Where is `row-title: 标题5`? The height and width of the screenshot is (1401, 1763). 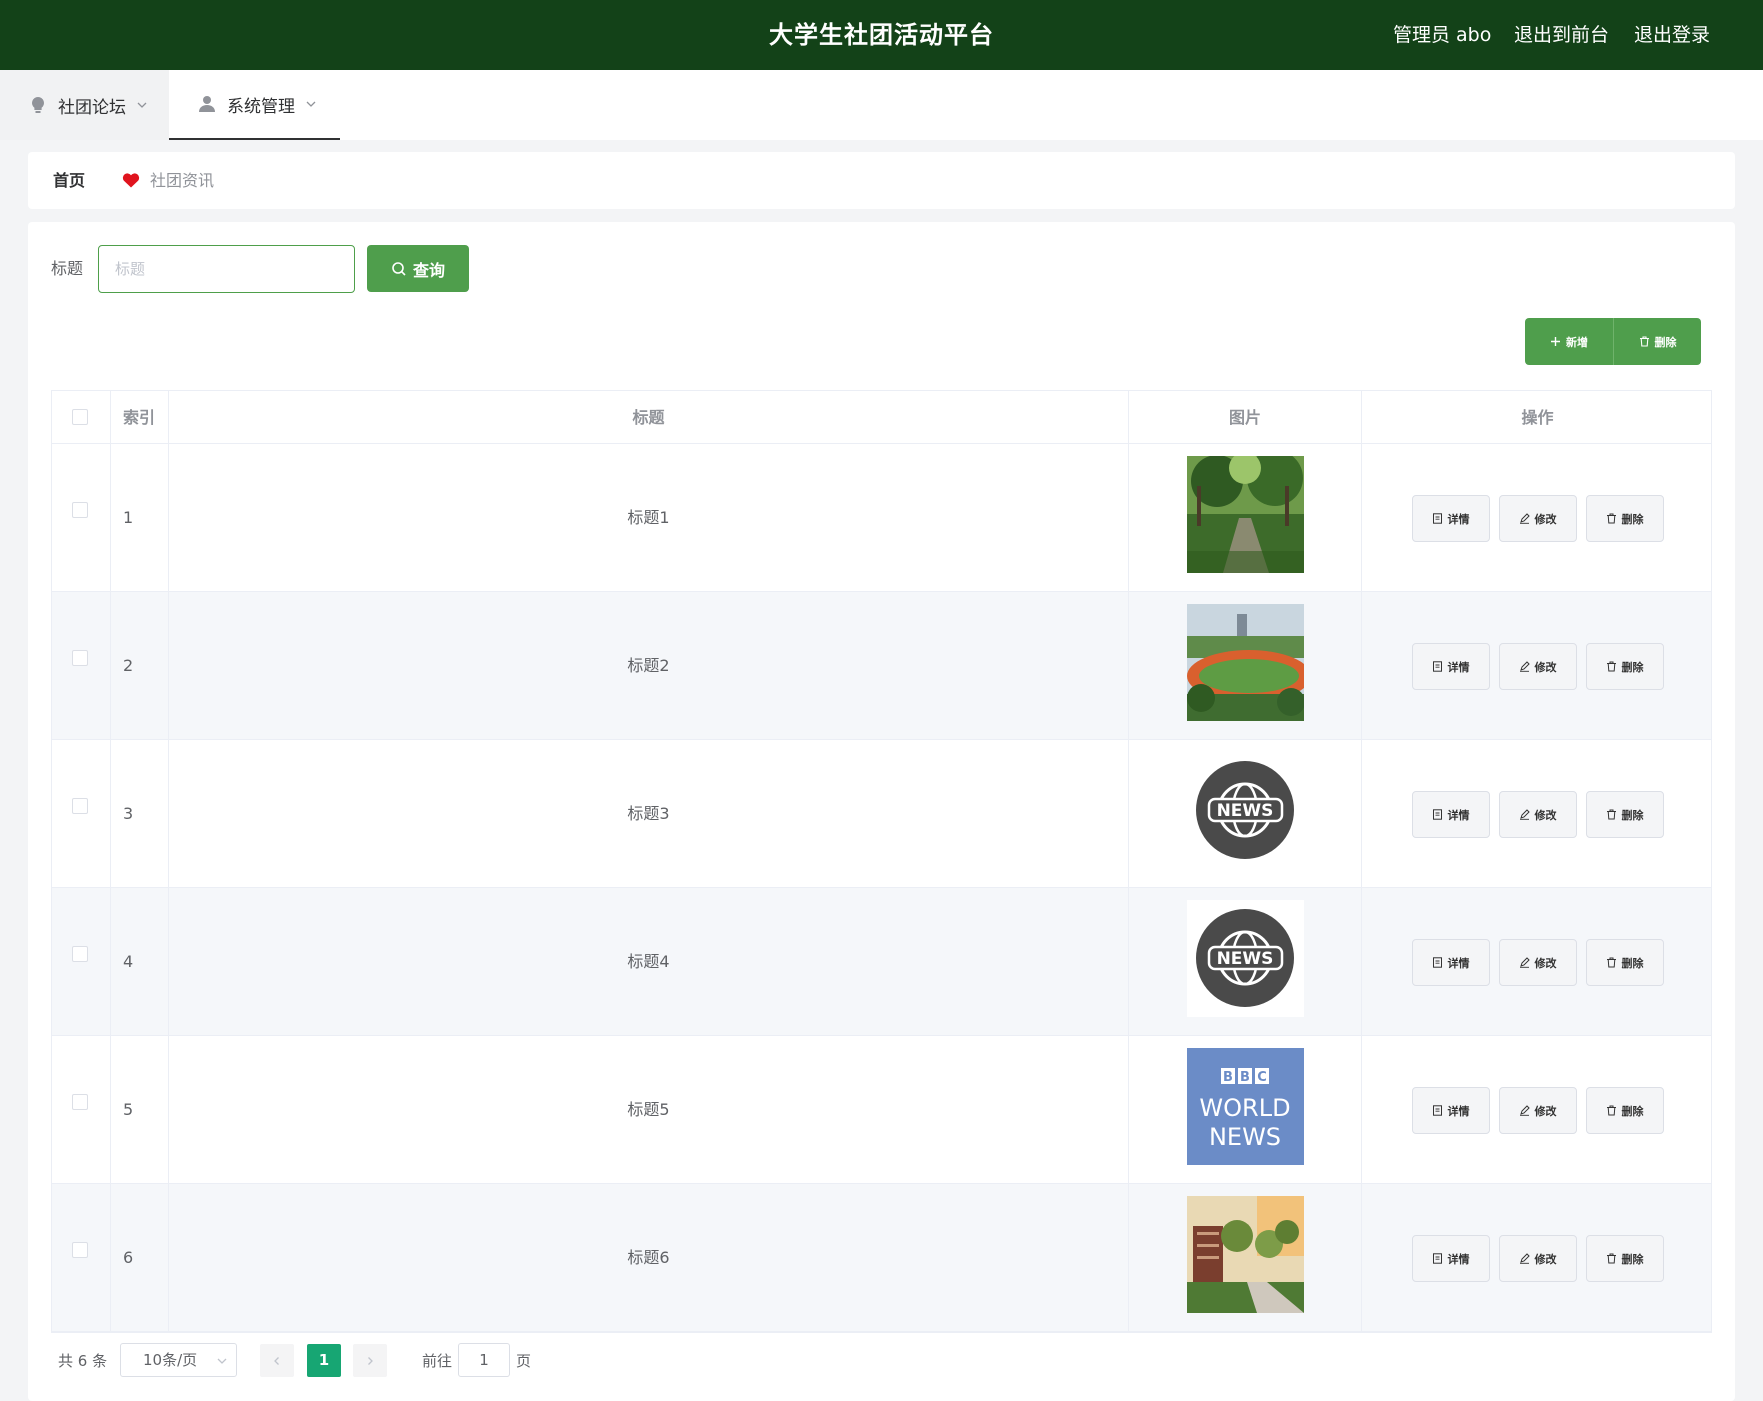
row-title: 标题5 is located at coordinates (648, 1109).